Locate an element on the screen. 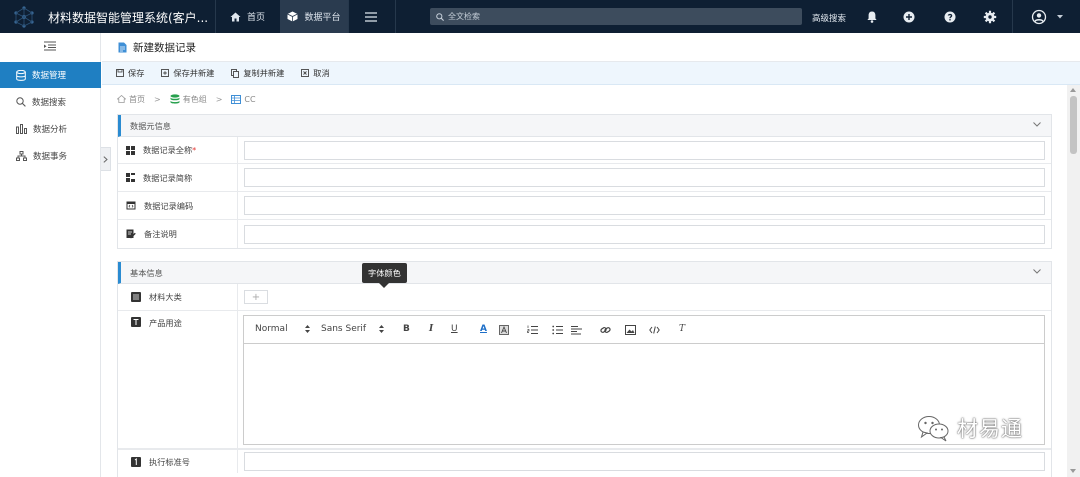 The image size is (1080, 477). save-and-new-button: 保存并新建 is located at coordinates (187, 73).